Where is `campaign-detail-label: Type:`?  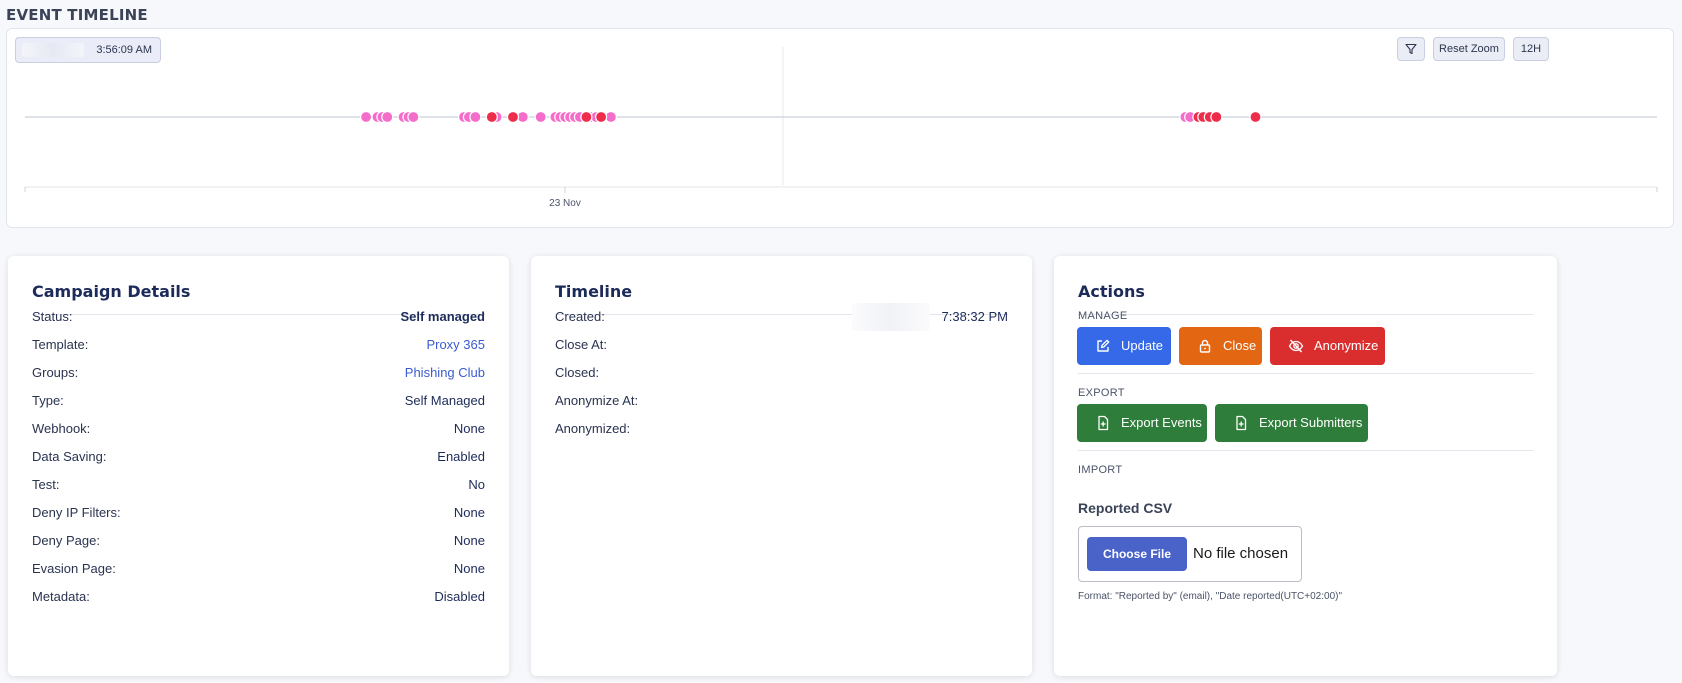 campaign-detail-label: Type: is located at coordinates (48, 400).